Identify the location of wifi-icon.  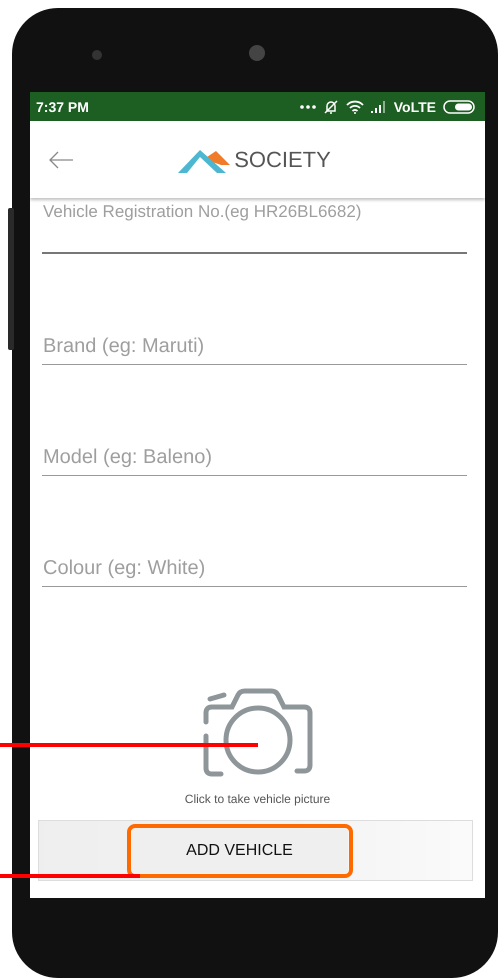
(355, 107).